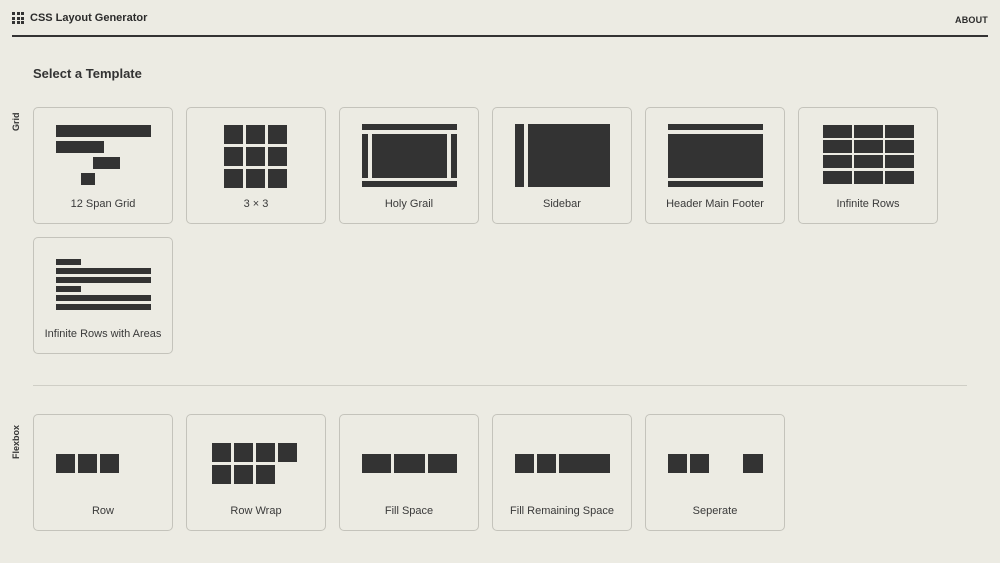 The height and width of the screenshot is (563, 1000). What do you see at coordinates (409, 165) in the screenshot?
I see `template-card-holy-grail: Holy Grail` at bounding box center [409, 165].